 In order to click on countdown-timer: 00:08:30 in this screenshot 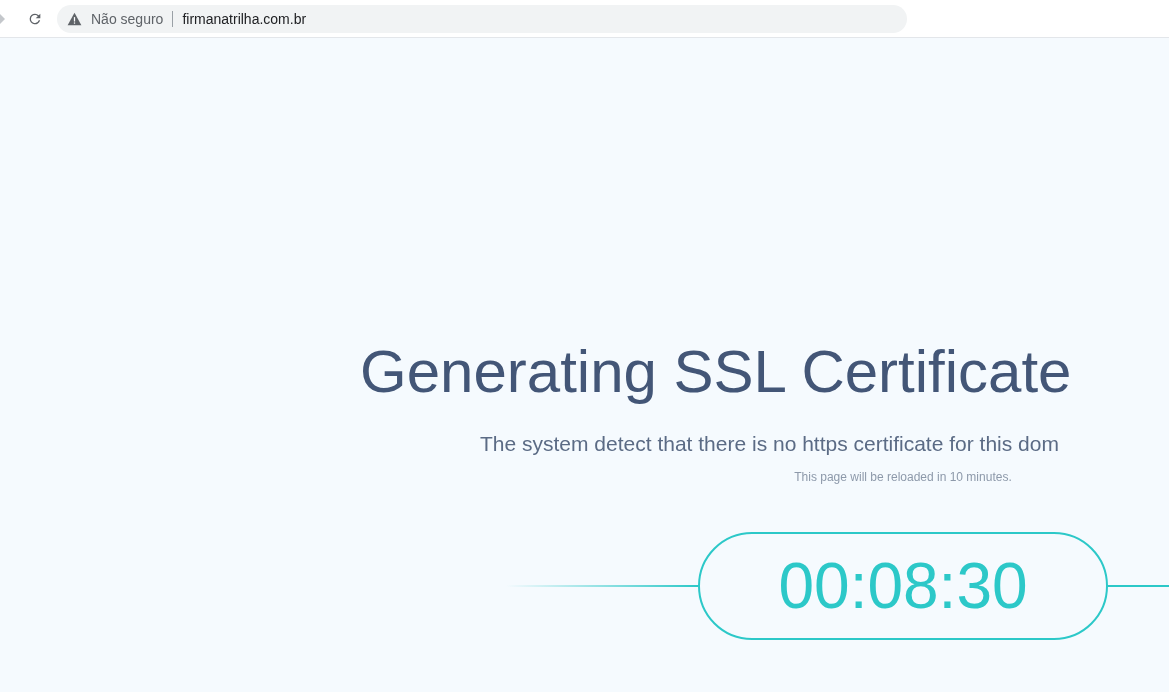, I will do `click(903, 586)`.